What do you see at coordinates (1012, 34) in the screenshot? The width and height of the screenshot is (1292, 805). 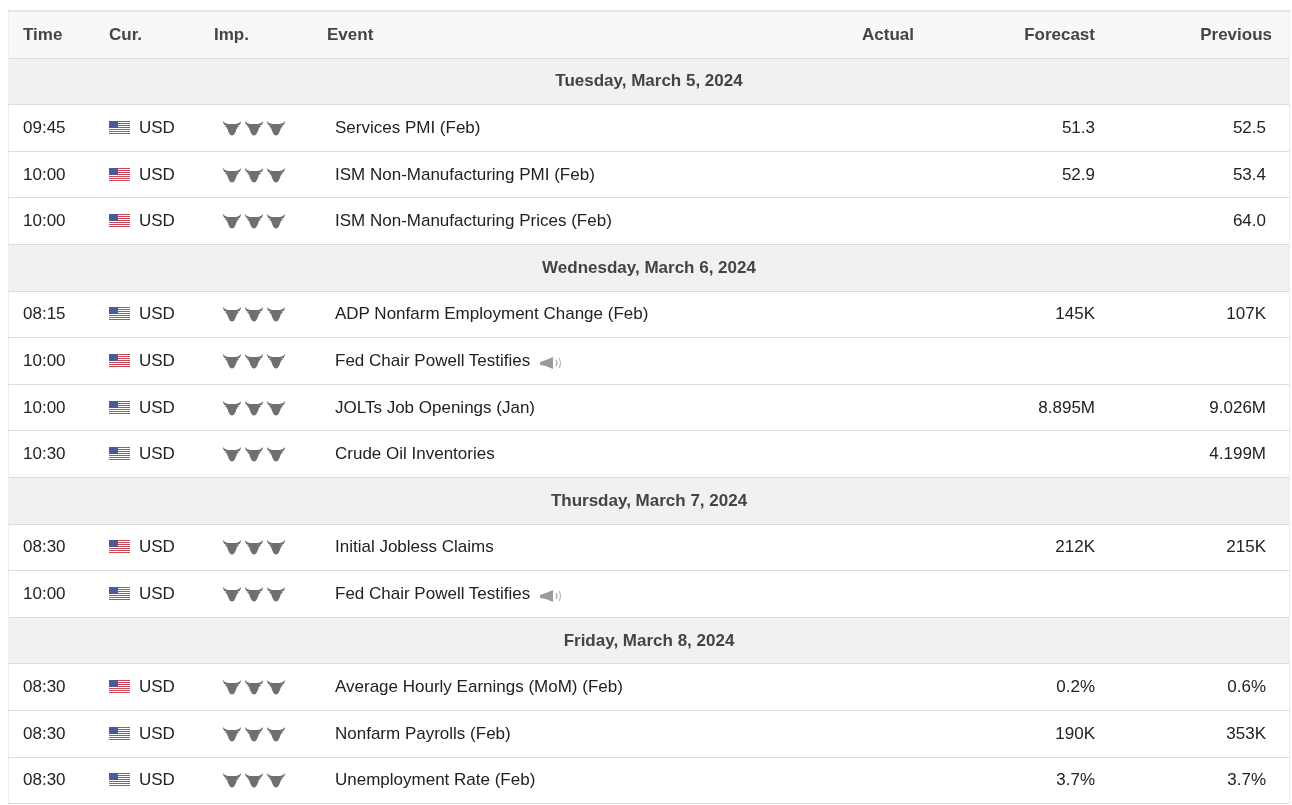 I see `column-header: Forecast` at bounding box center [1012, 34].